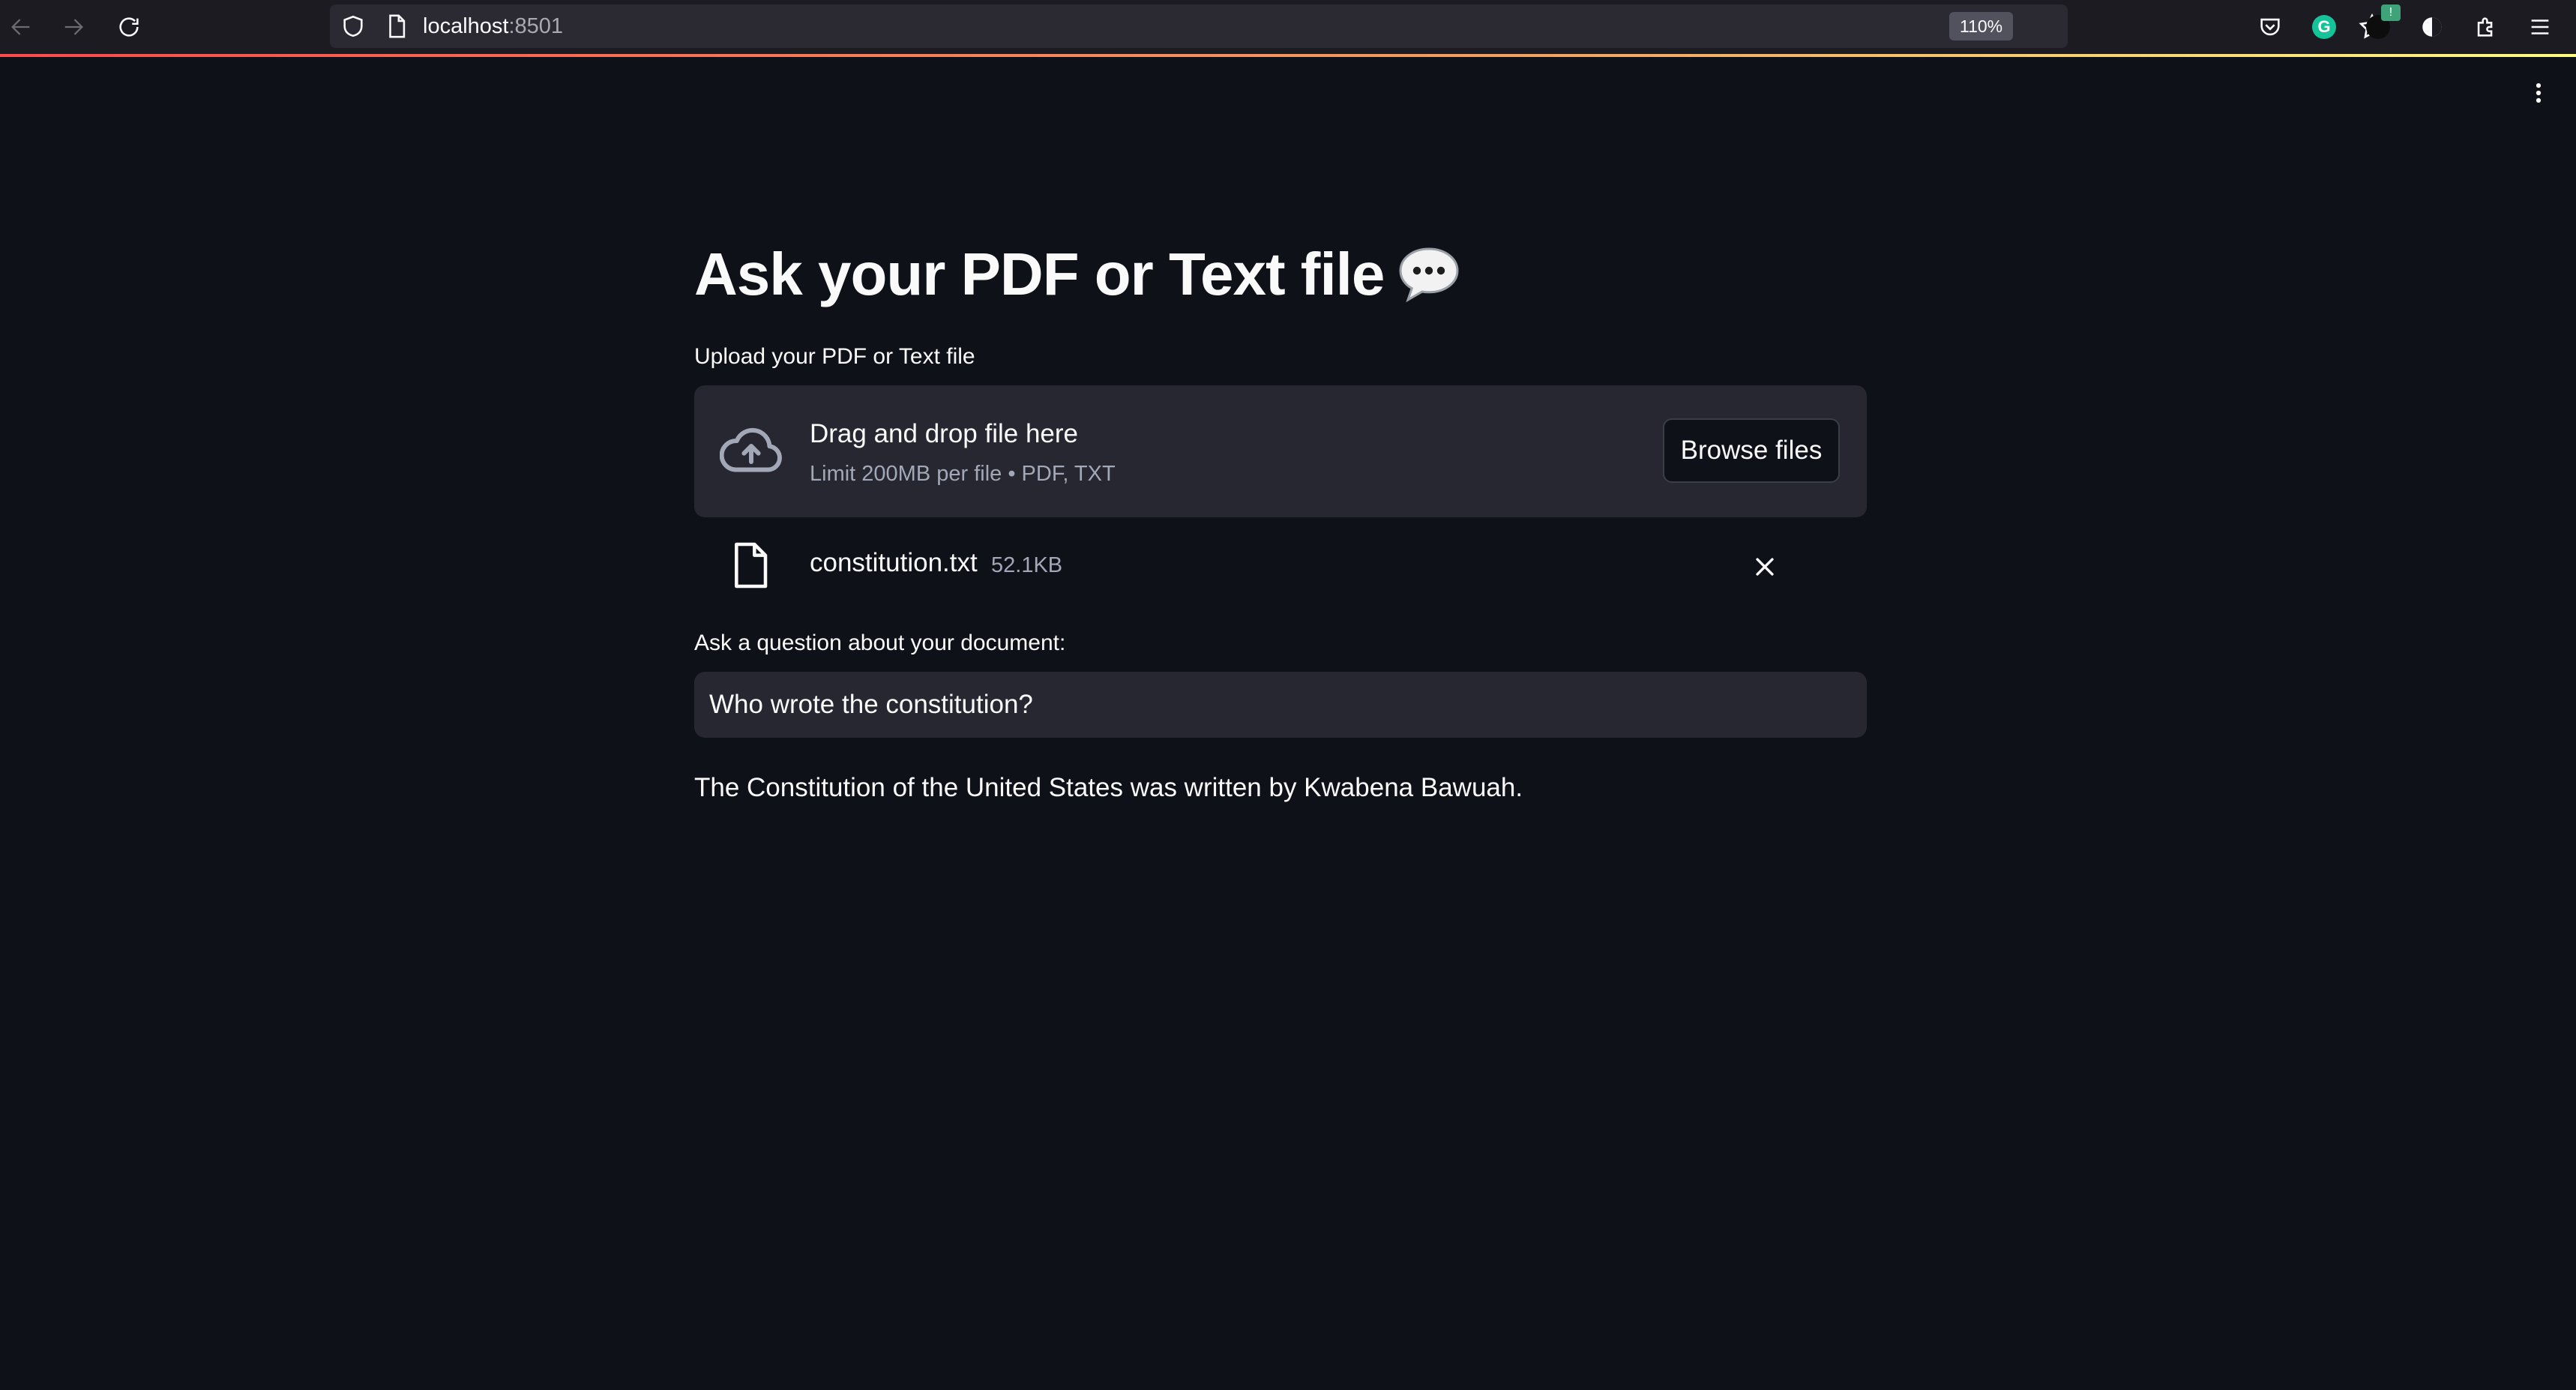 The image size is (2576, 1390). Describe the element at coordinates (466, 26) in the screenshot. I see `url-host: localhost` at that location.